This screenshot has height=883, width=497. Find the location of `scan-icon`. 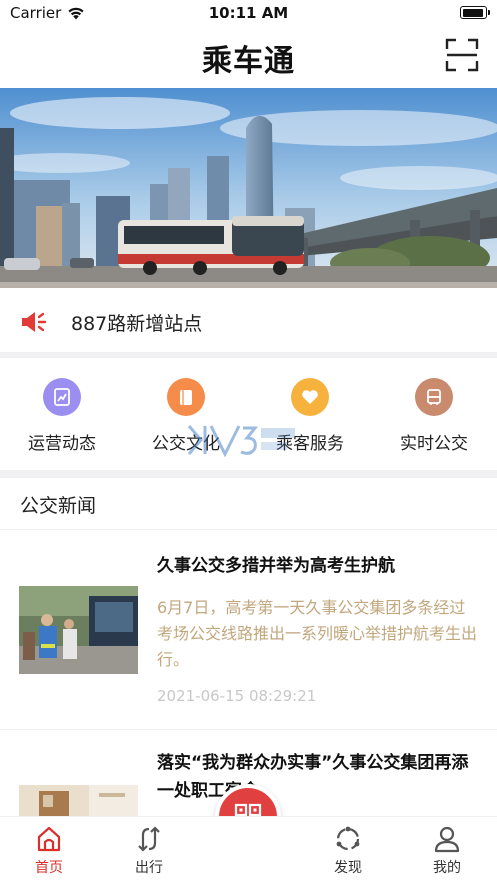

scan-icon is located at coordinates (462, 55).